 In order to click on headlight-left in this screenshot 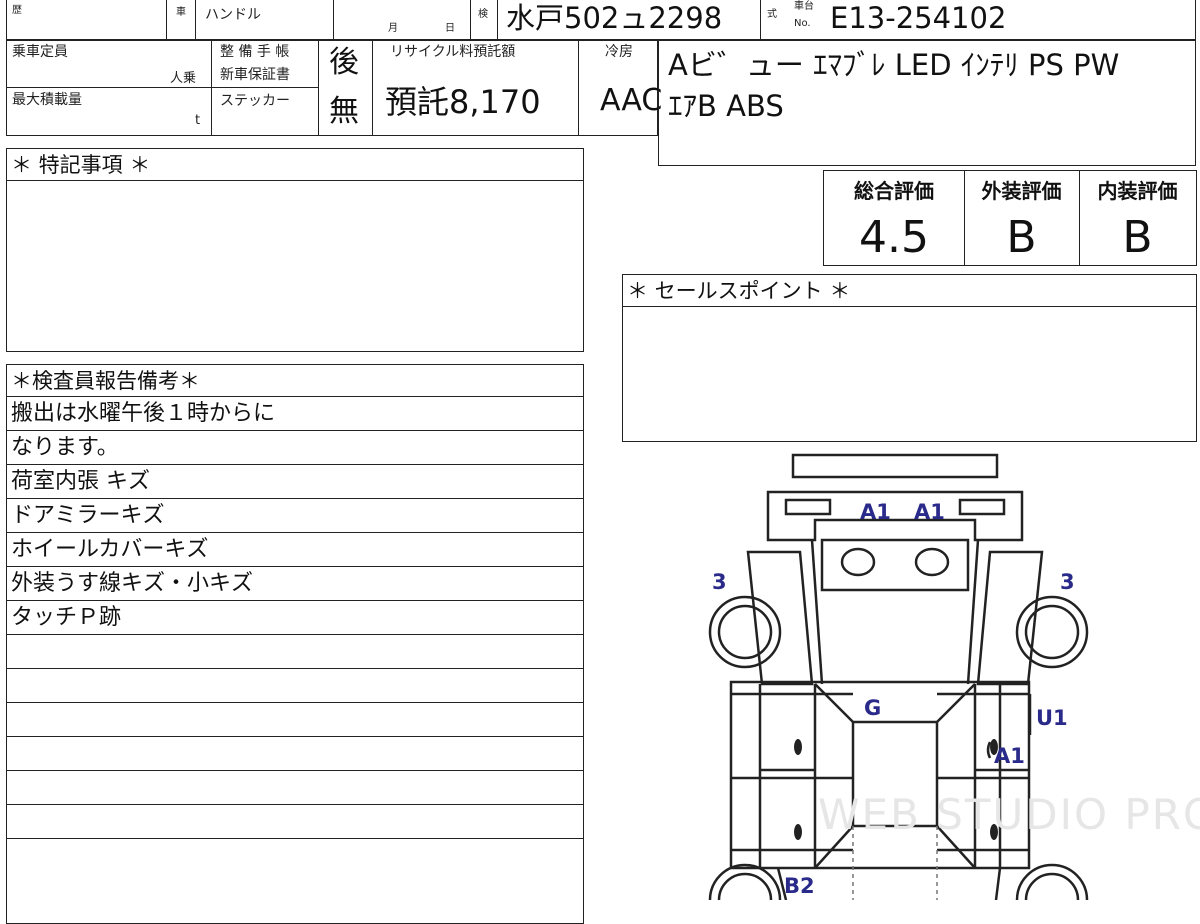, I will do `click(808, 507)`.